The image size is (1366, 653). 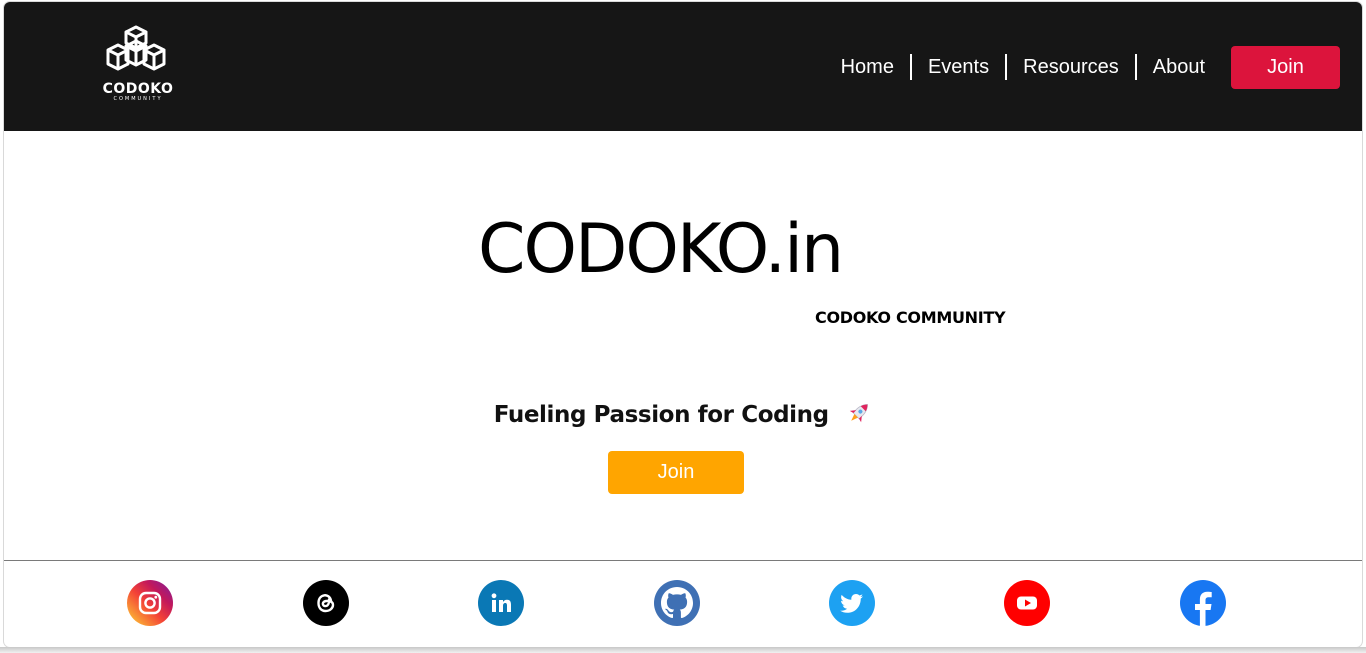 I want to click on nav-home: Home, so click(x=867, y=67).